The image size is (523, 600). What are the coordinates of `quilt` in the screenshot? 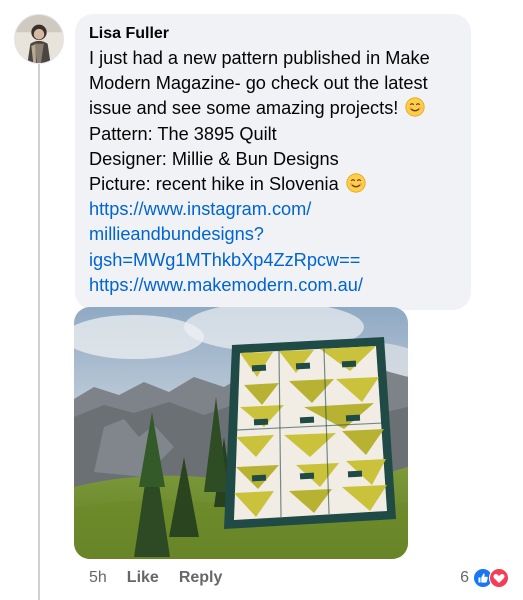 It's located at (310, 433).